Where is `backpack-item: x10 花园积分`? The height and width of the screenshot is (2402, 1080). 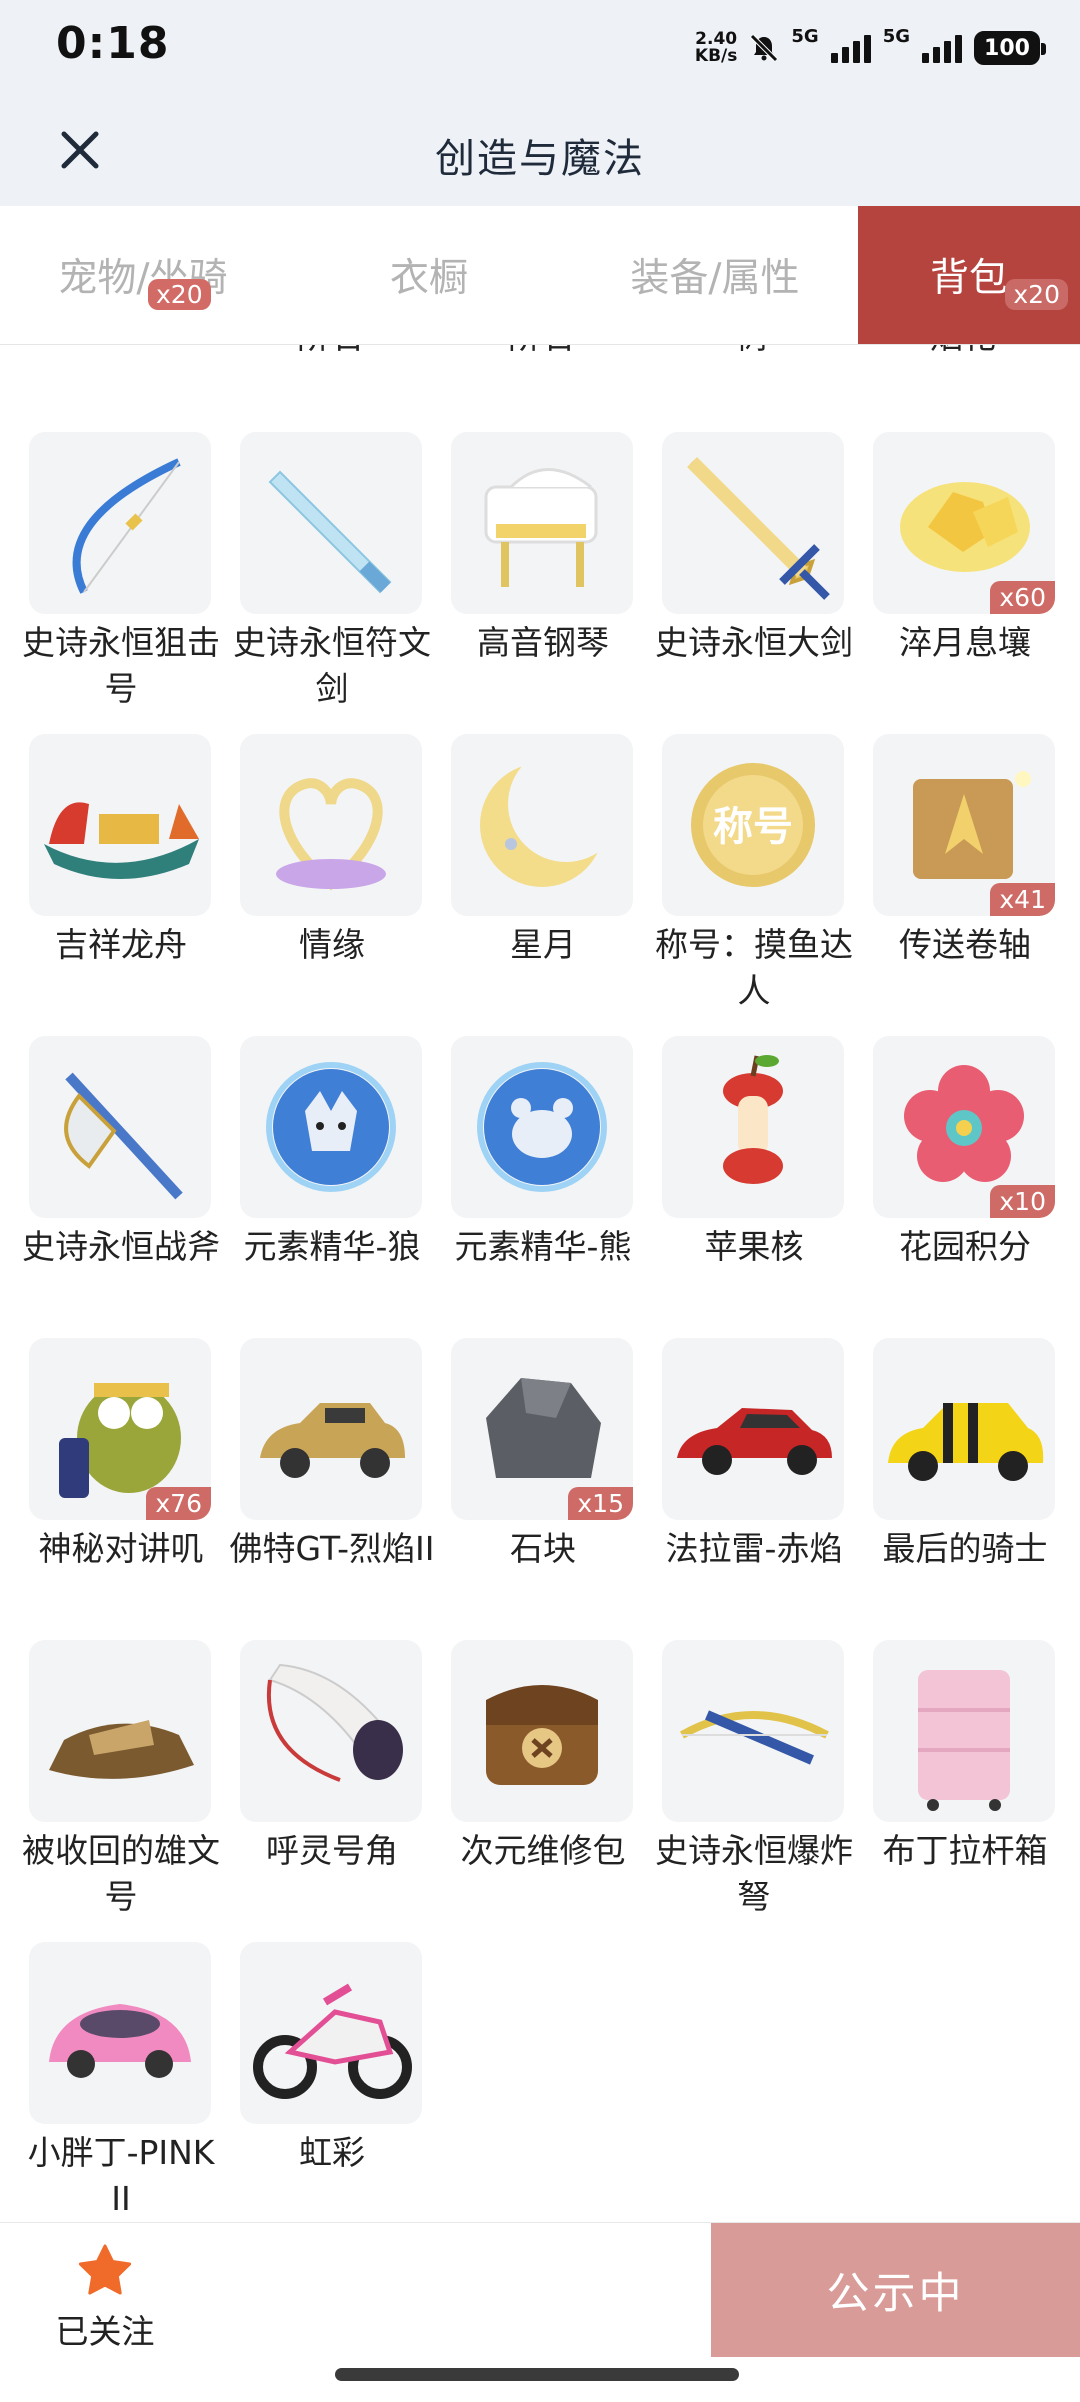
backpack-item: x10 花园积分 is located at coordinates (965, 1153).